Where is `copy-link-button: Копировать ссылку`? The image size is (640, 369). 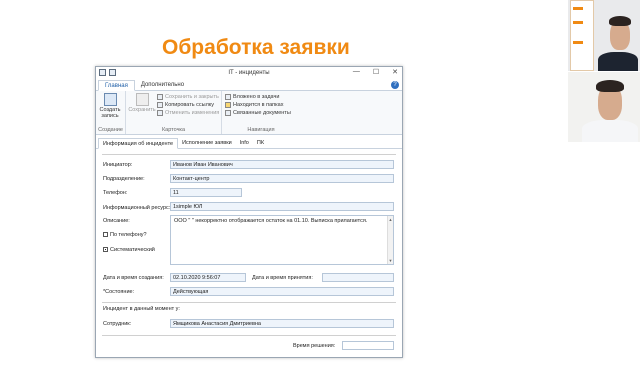
copy-link-button: Копировать ссылку is located at coordinates (188, 105).